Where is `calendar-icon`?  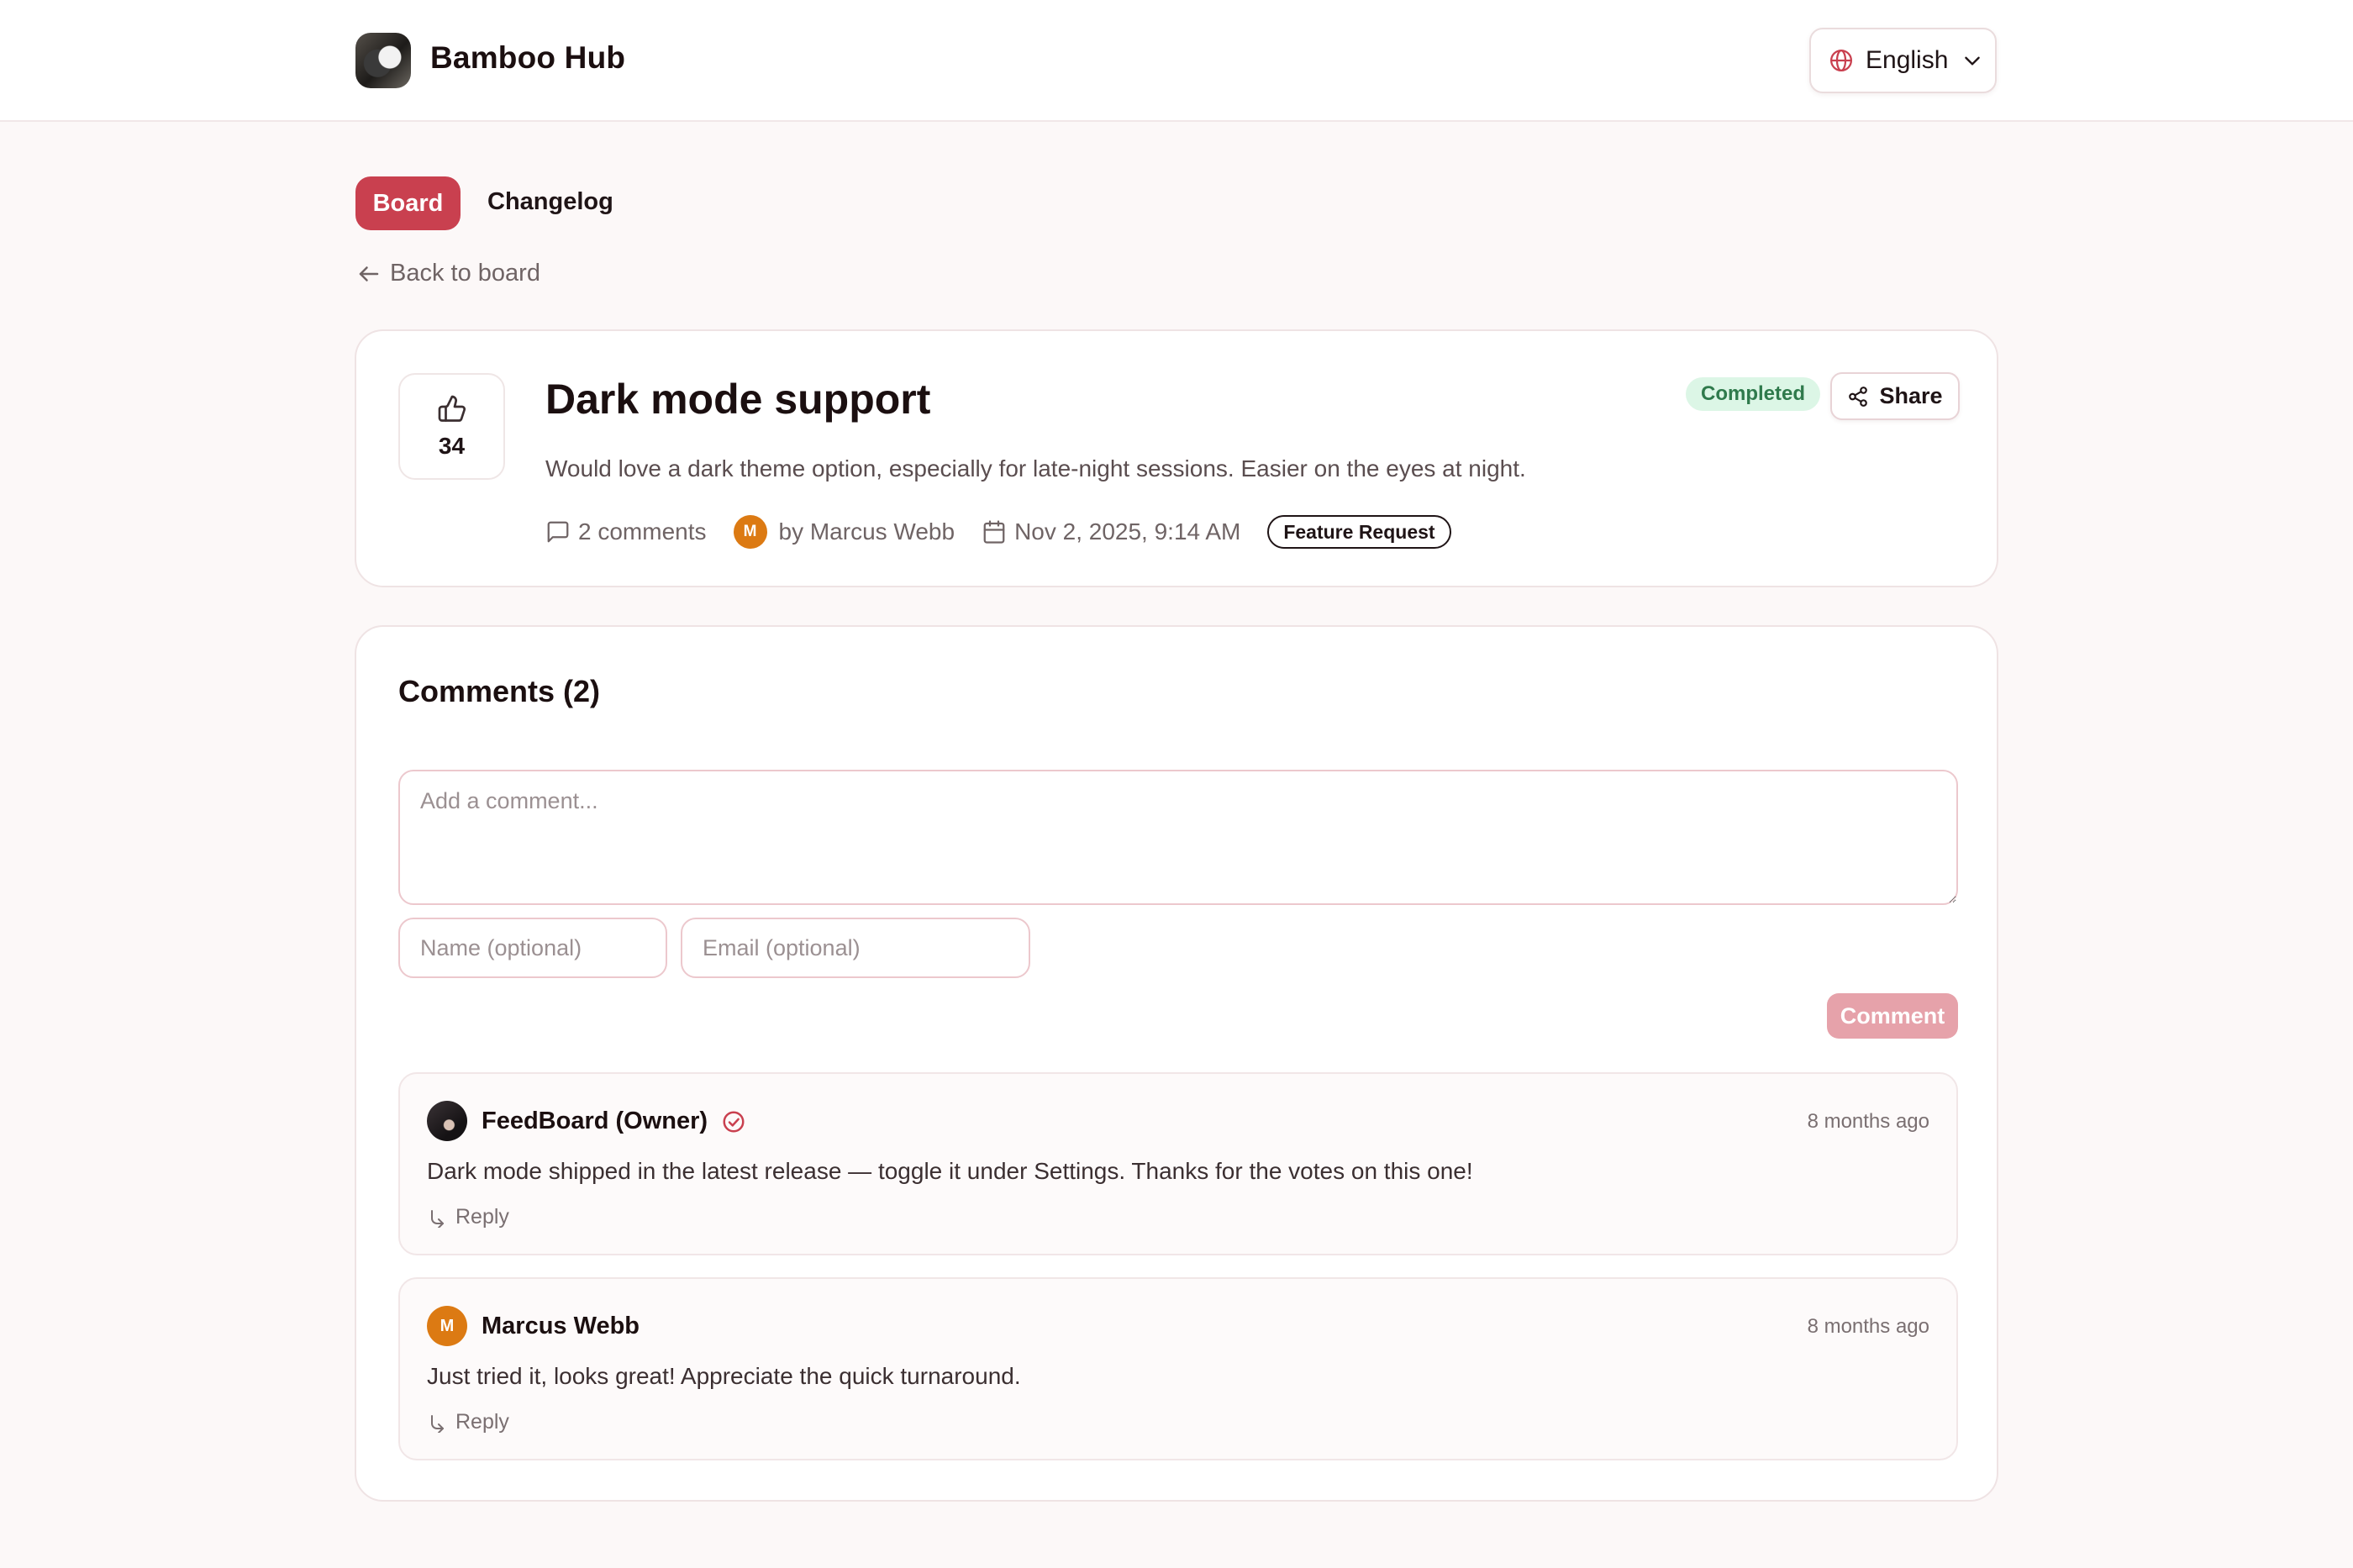
calendar-icon is located at coordinates (994, 532).